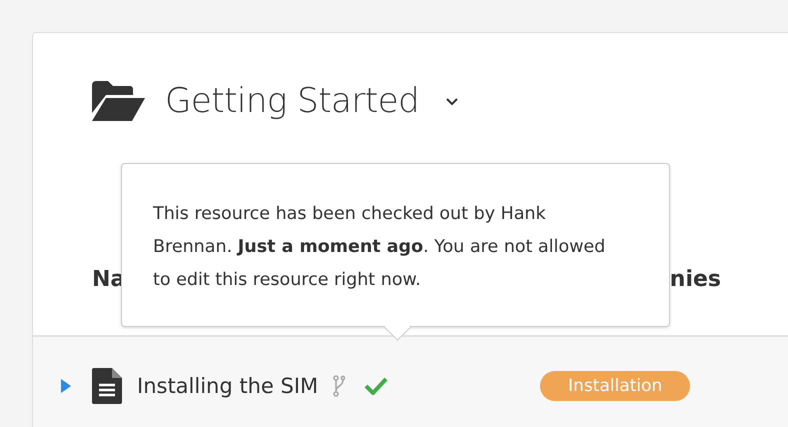 Image resolution: width=788 pixels, height=427 pixels. I want to click on resource-name: Installing the SIM, so click(227, 386).